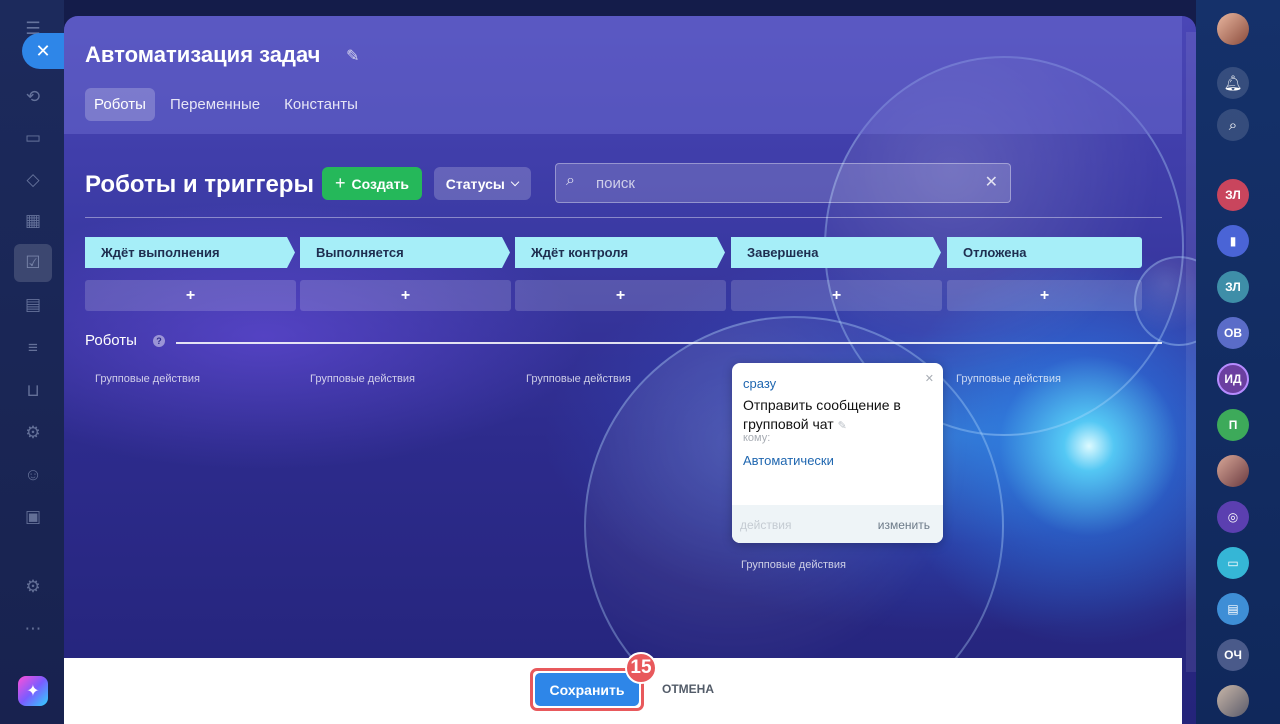  I want to click on stage-waiting-control: Ждёт контроля, so click(620, 252).